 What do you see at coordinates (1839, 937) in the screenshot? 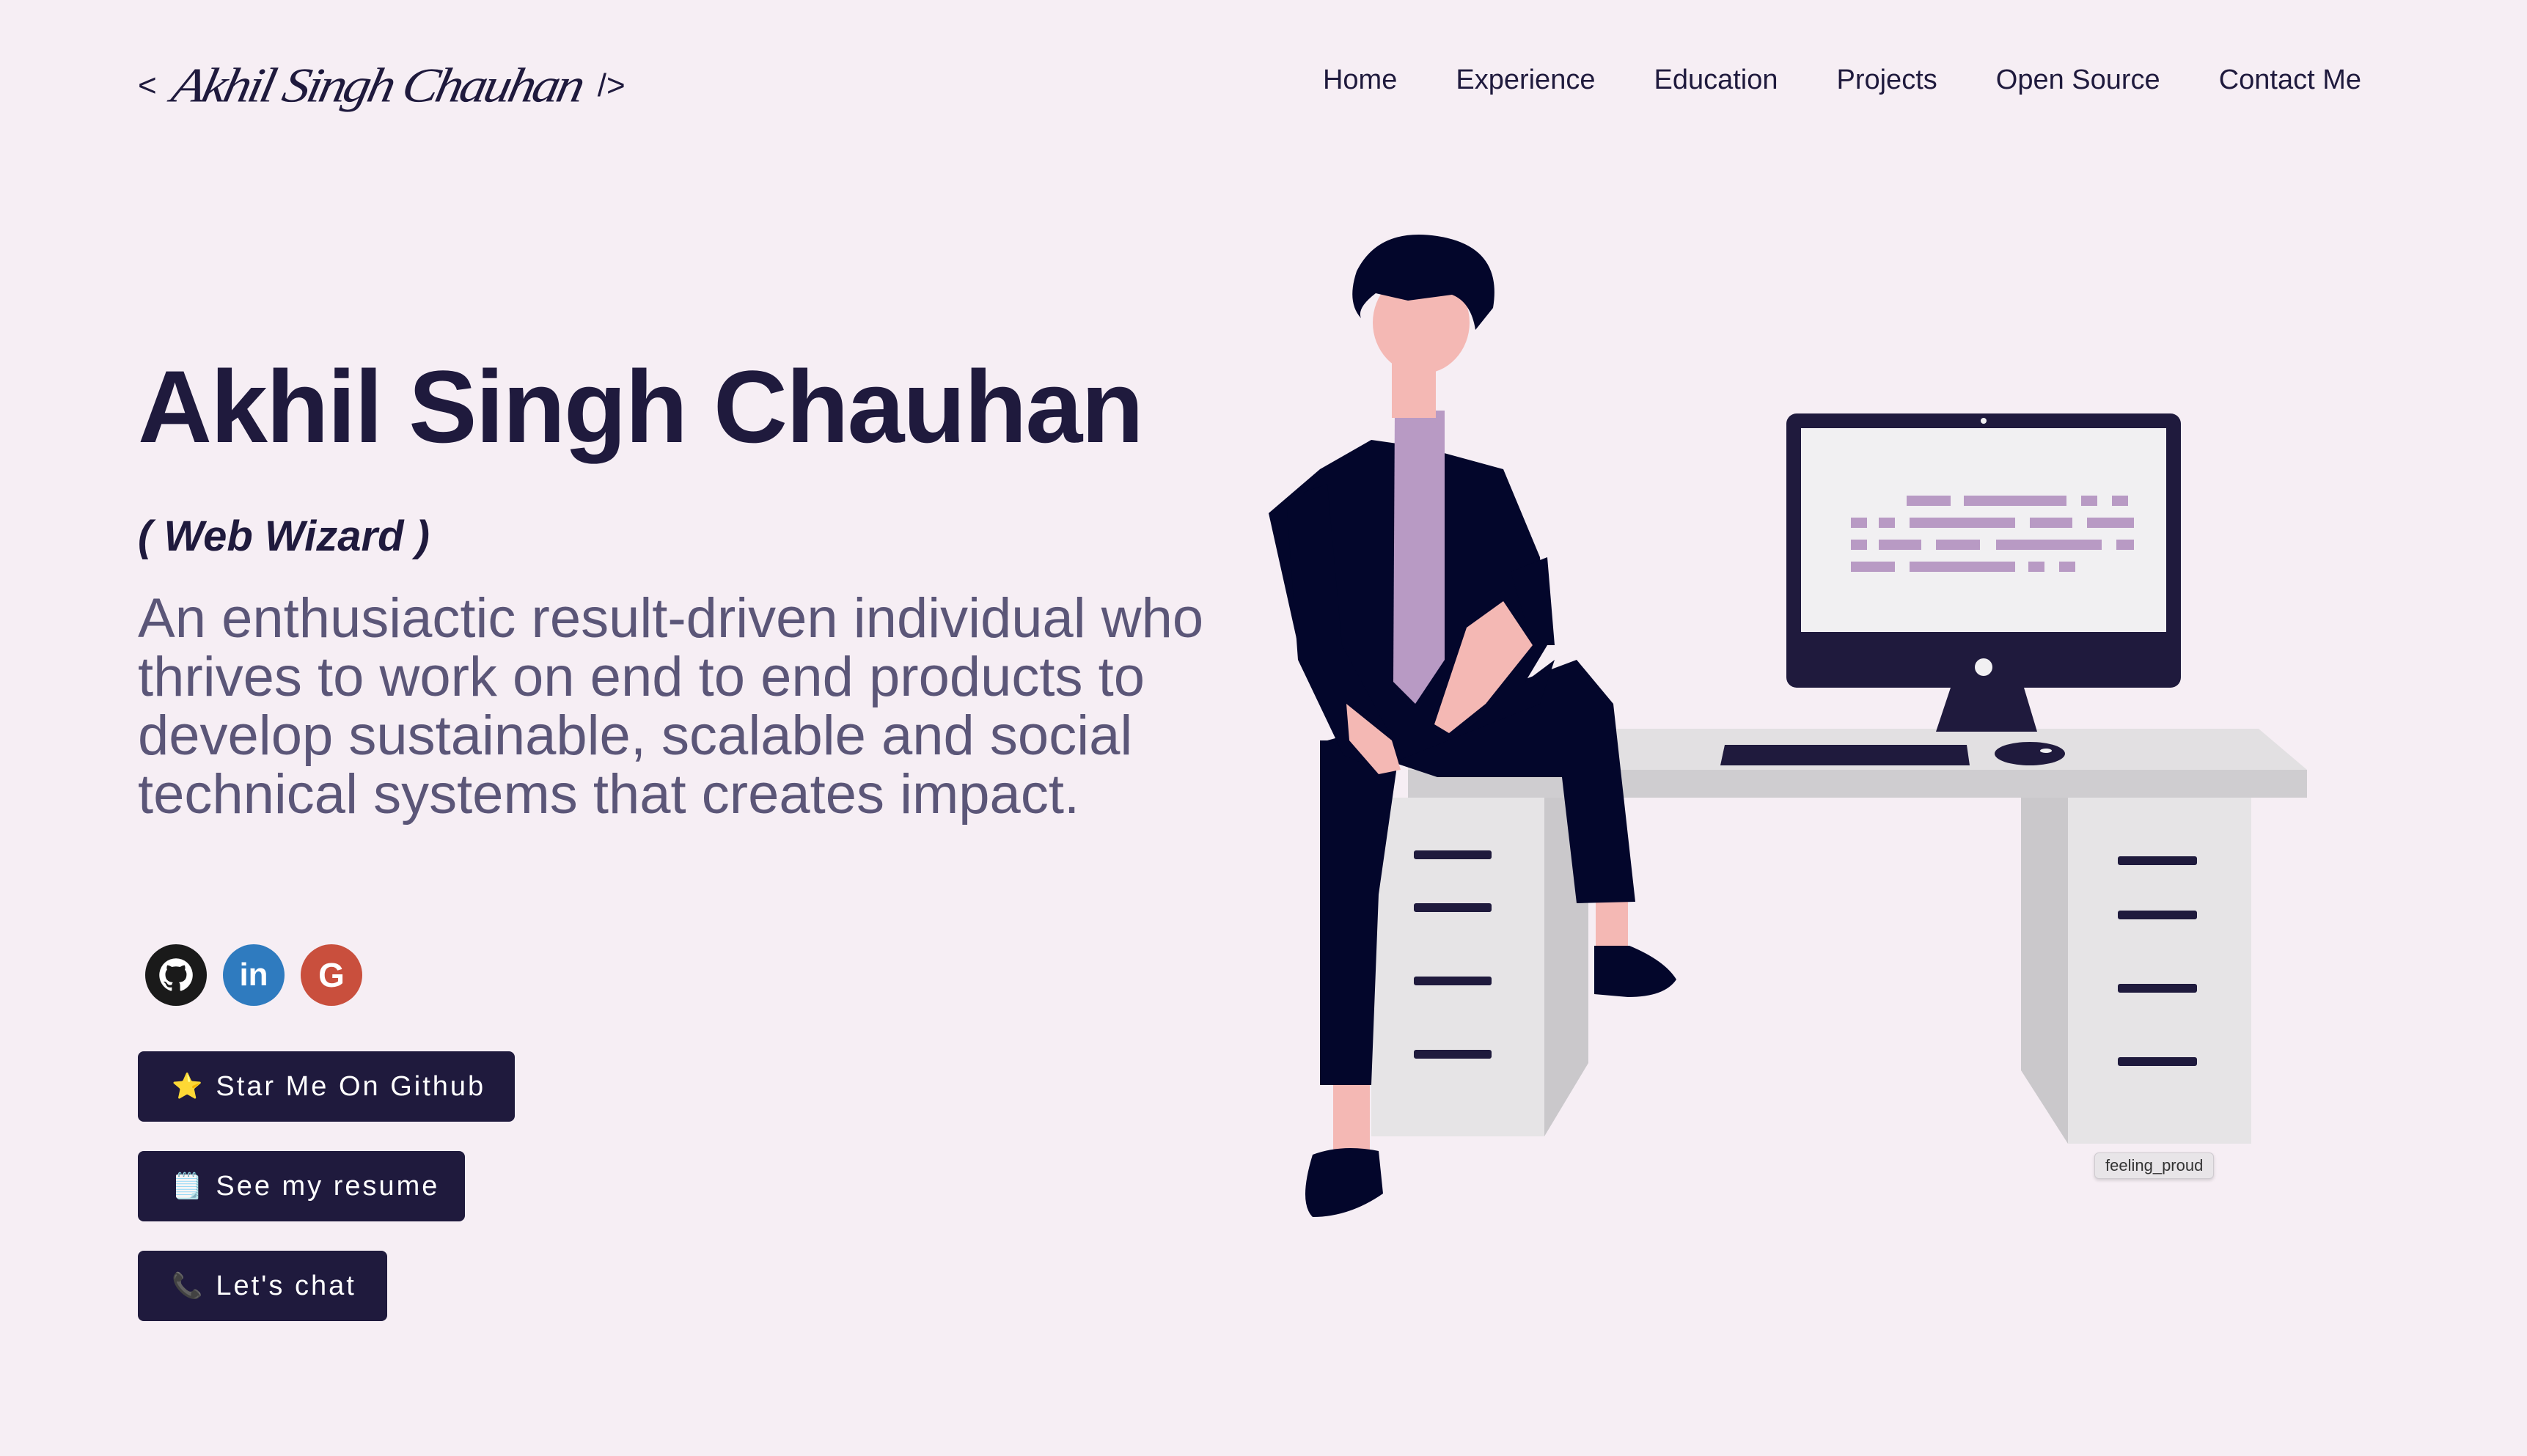
I see `desk` at bounding box center [1839, 937].